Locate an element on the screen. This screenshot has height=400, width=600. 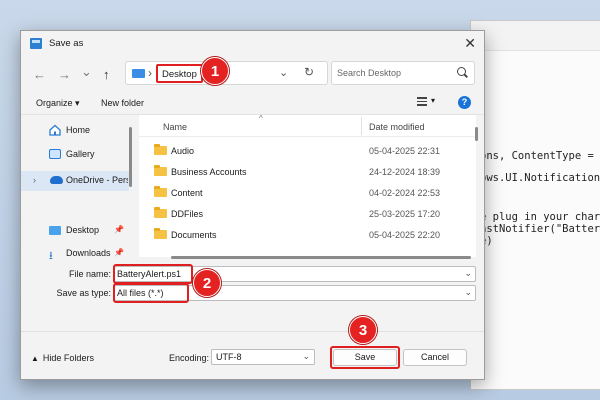
callout-badge: 3 is located at coordinates (363, 330).